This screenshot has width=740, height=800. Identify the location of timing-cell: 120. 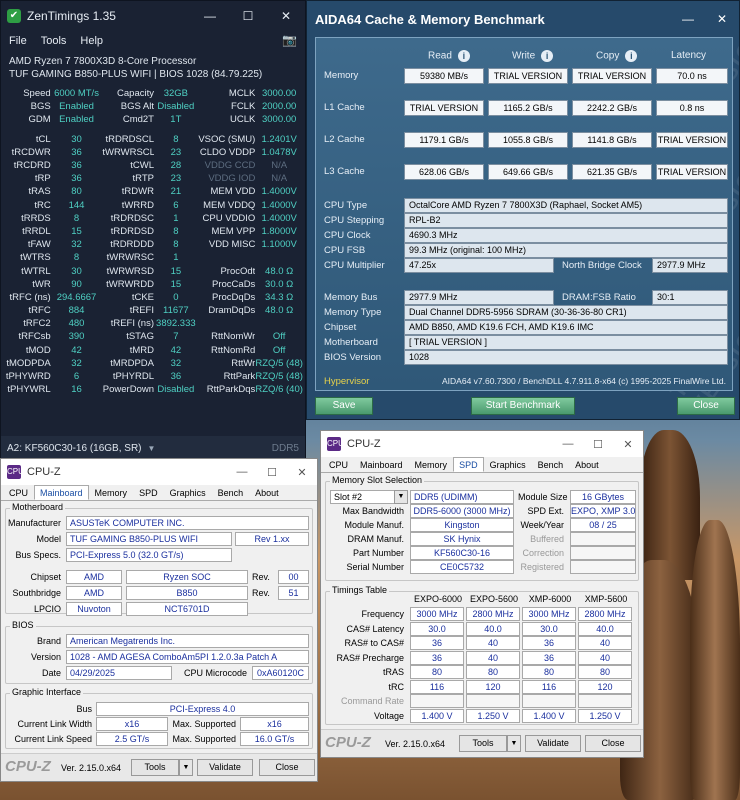
(605, 686).